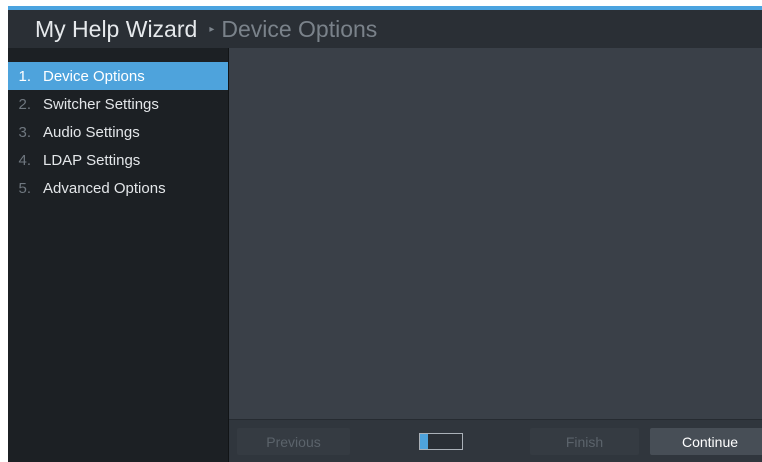 The height and width of the screenshot is (462, 762). I want to click on step-number: 1., so click(24, 76).